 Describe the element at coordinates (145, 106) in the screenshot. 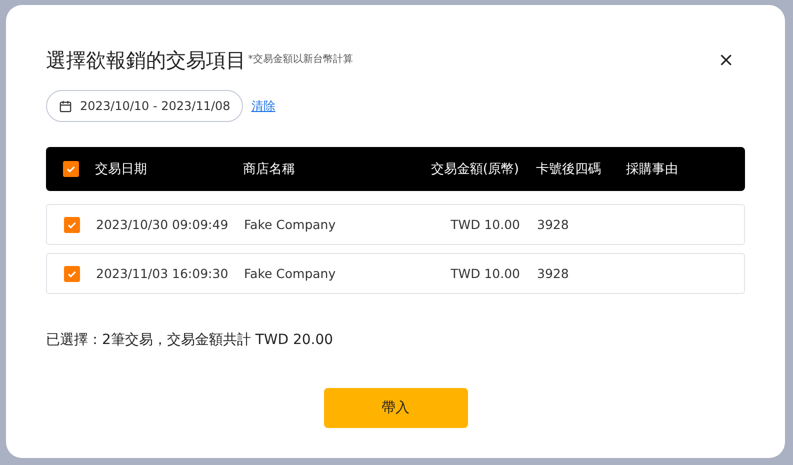

I see `date-range-field: 2023/10/10 - 2023/11/08` at that location.